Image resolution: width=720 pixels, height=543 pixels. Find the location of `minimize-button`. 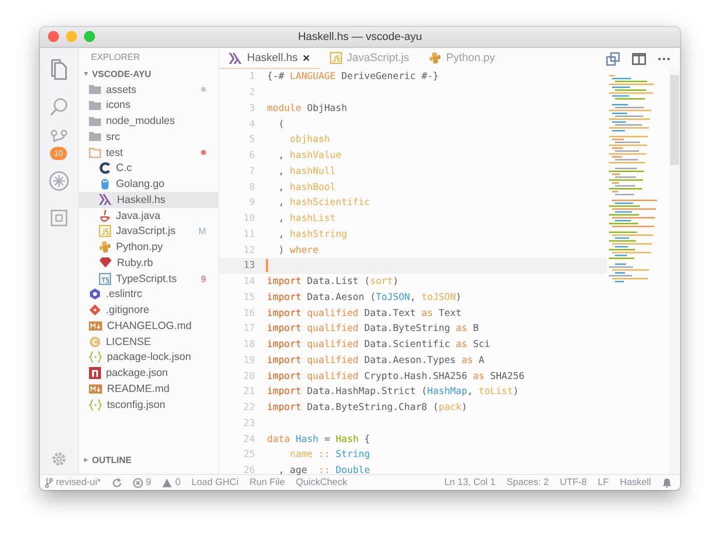

minimize-button is located at coordinates (71, 36).